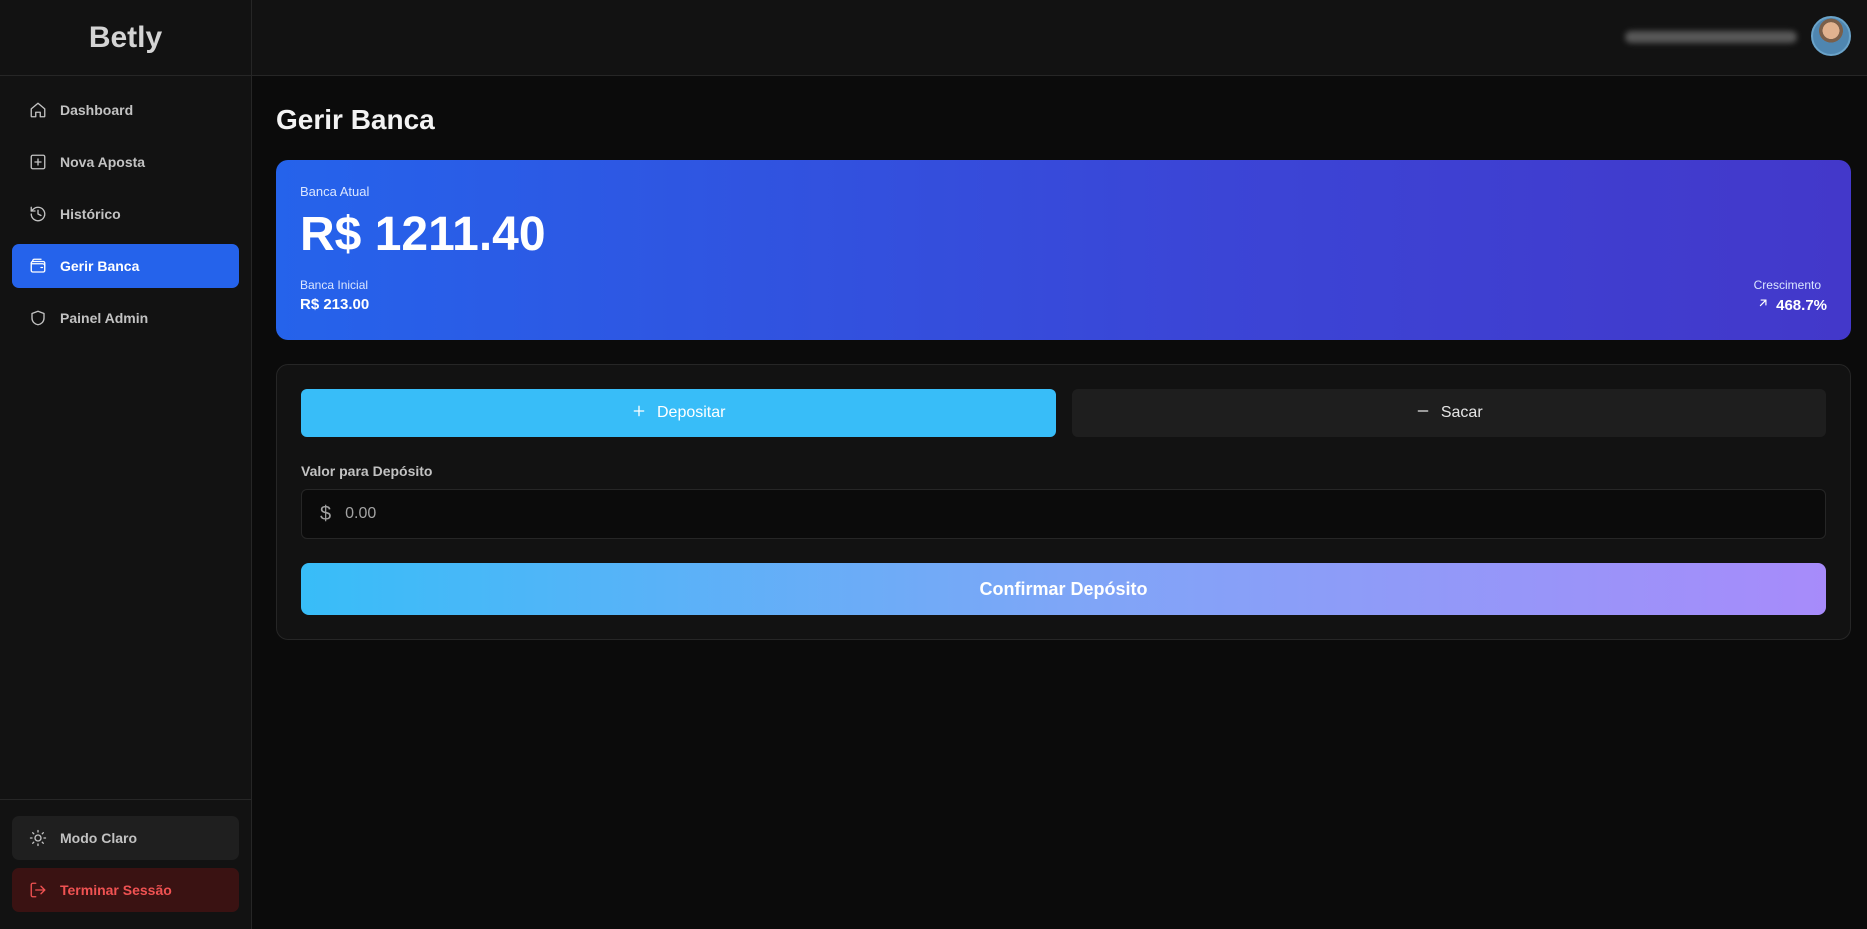  I want to click on sidebar-item-dashboard: Dashboard, so click(125, 110).